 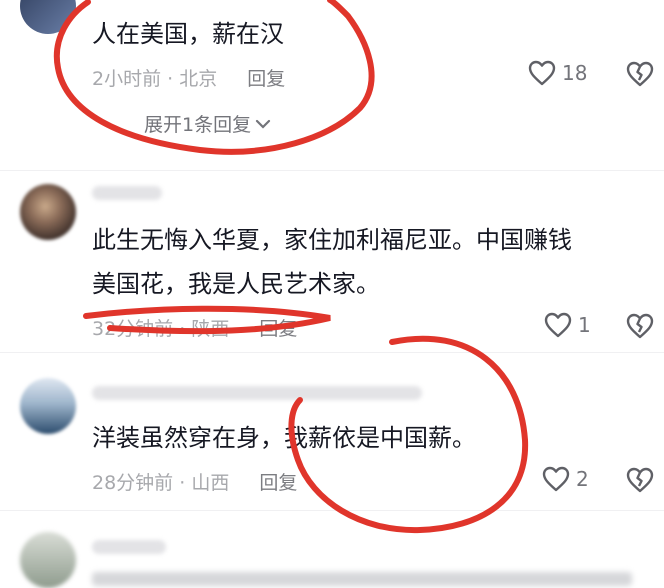 What do you see at coordinates (362, 579) in the screenshot?
I see `comment-text-blurred` at bounding box center [362, 579].